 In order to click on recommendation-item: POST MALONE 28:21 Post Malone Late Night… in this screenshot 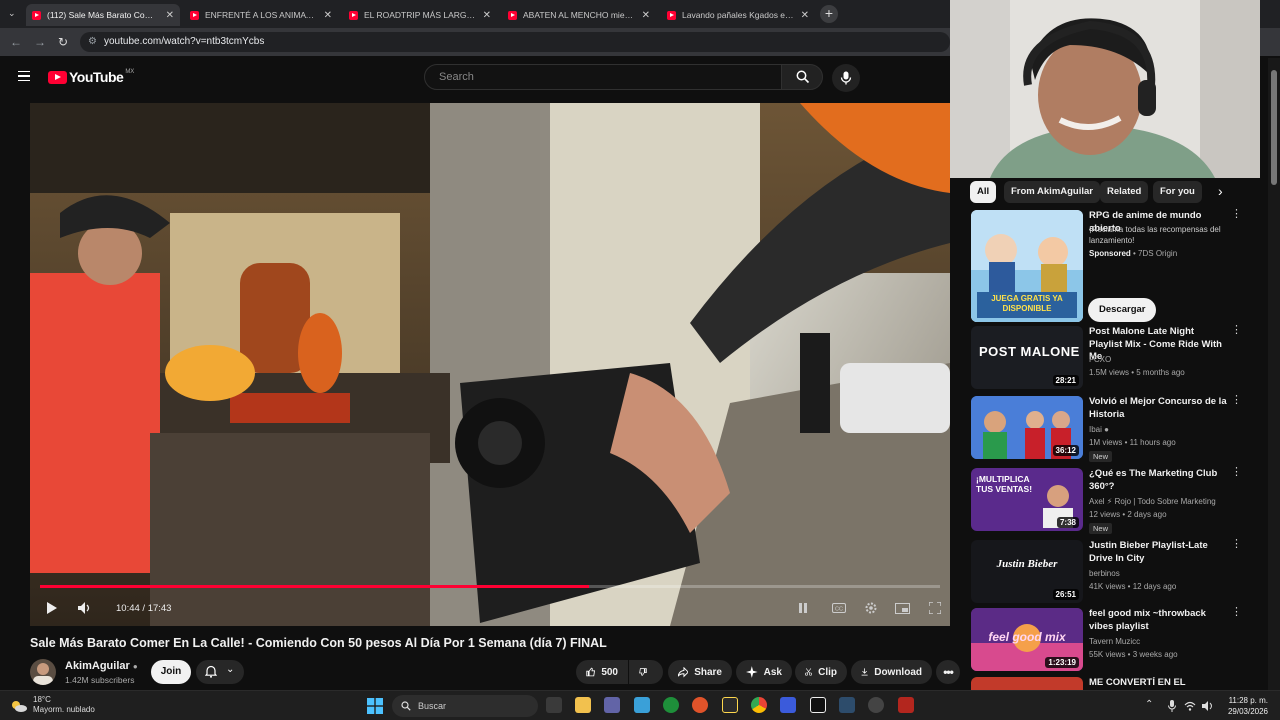, I will do `click(1116, 357)`.